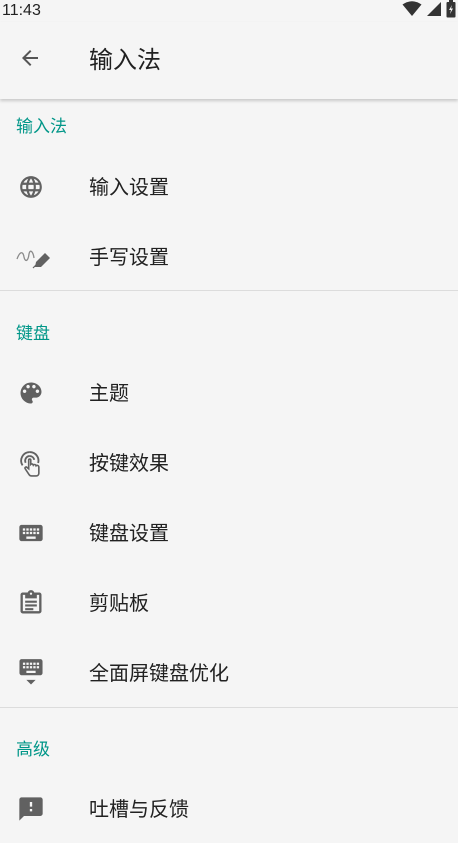 This screenshot has width=458, height=843. Describe the element at coordinates (31, 463) in the screenshot. I see `touch-icon` at that location.